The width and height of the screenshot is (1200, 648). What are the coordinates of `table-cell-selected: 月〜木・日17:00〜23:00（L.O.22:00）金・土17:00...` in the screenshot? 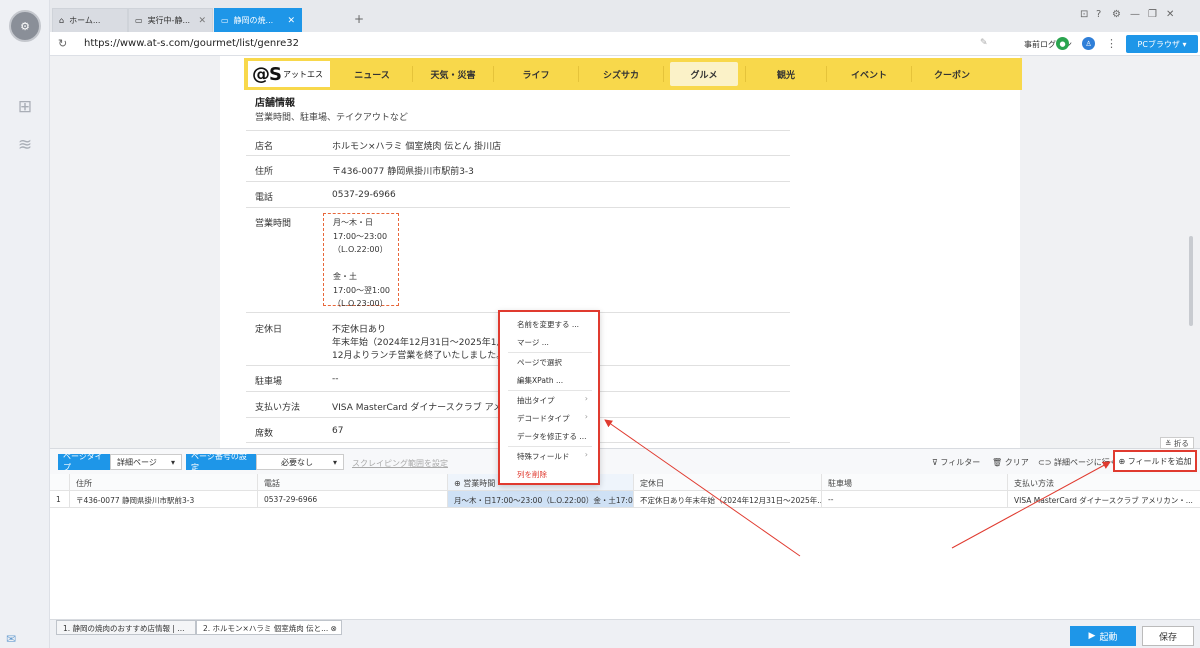 It's located at (541, 499).